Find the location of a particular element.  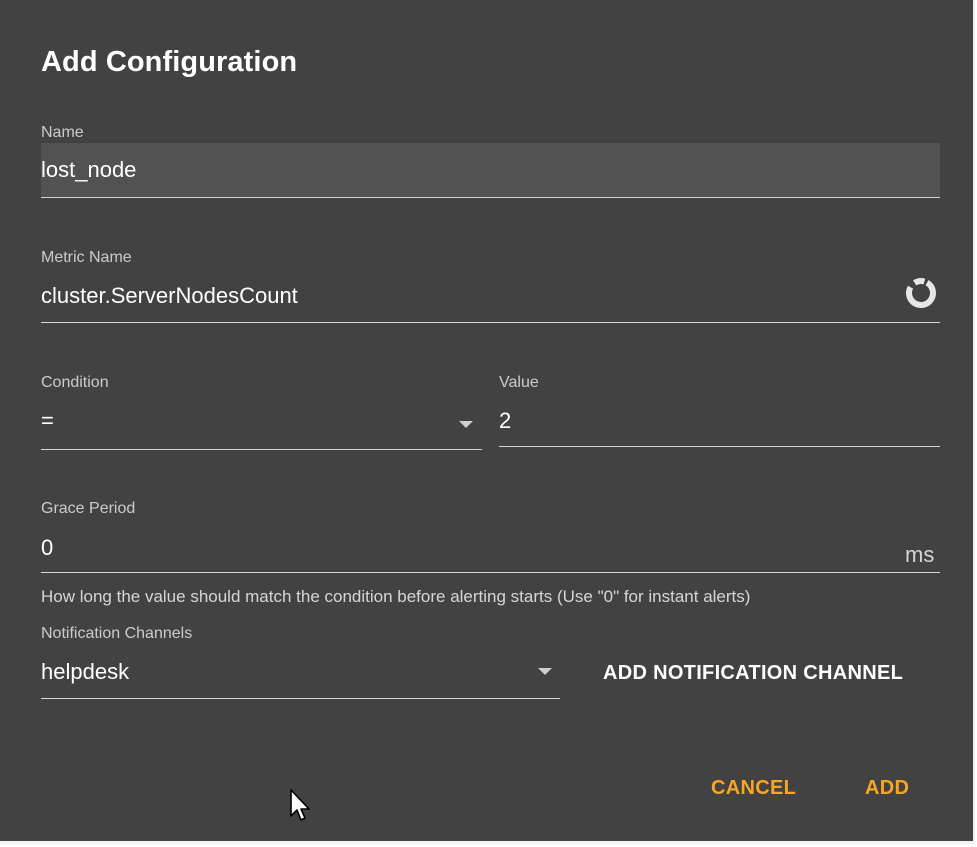

grace-period-underline is located at coordinates (490, 572).